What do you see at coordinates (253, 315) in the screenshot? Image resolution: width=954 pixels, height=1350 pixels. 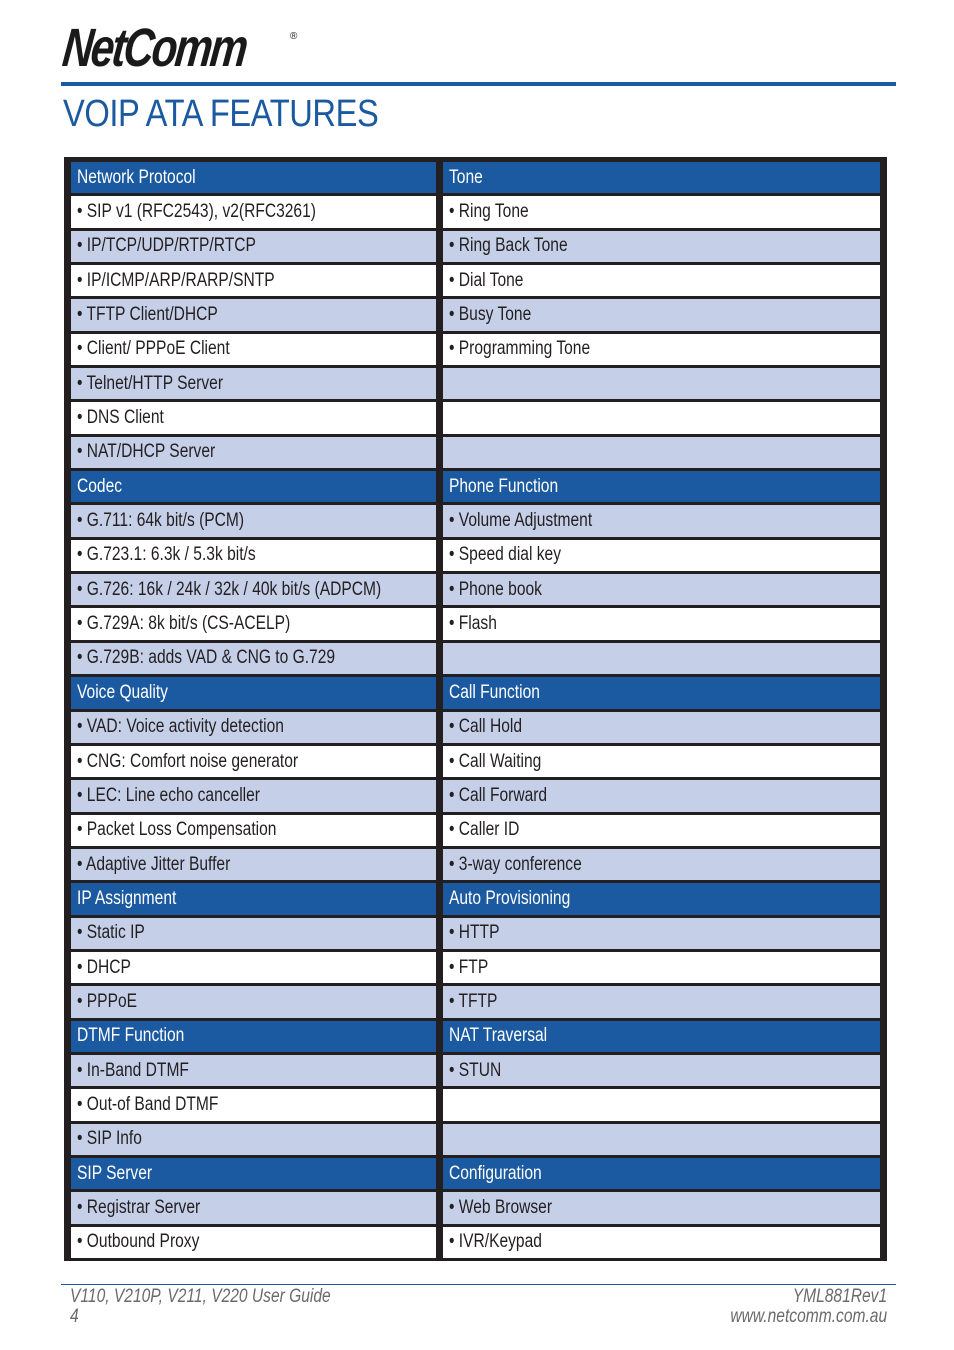 I see `feature-cell-left: • TFTP Client/DHCP` at bounding box center [253, 315].